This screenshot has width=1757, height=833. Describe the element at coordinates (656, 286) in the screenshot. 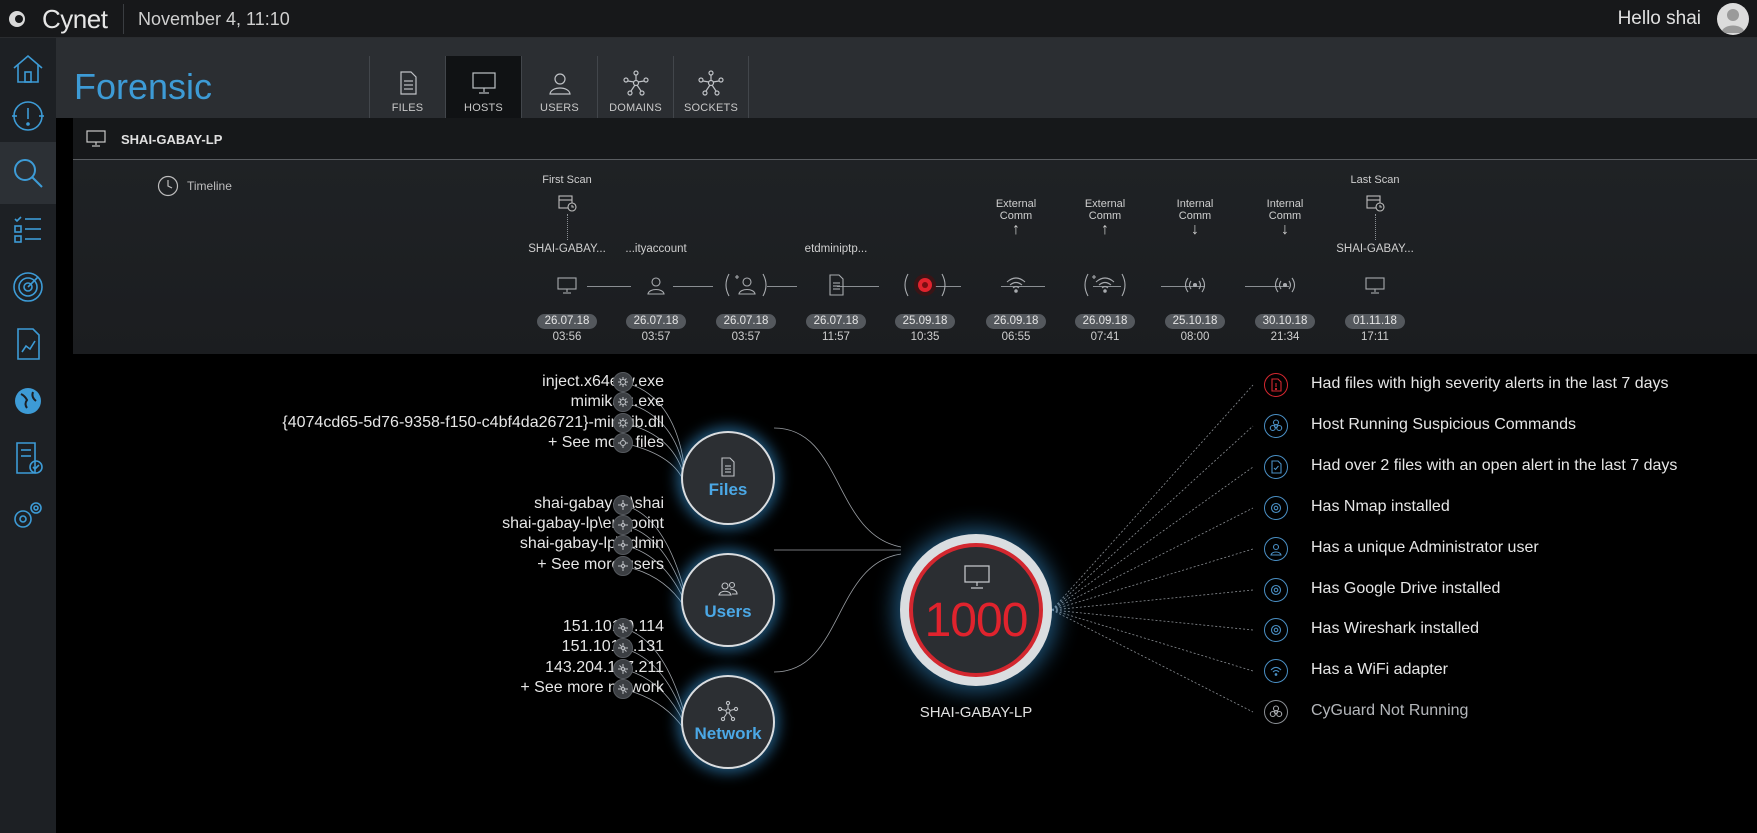

I see `user-icon` at that location.